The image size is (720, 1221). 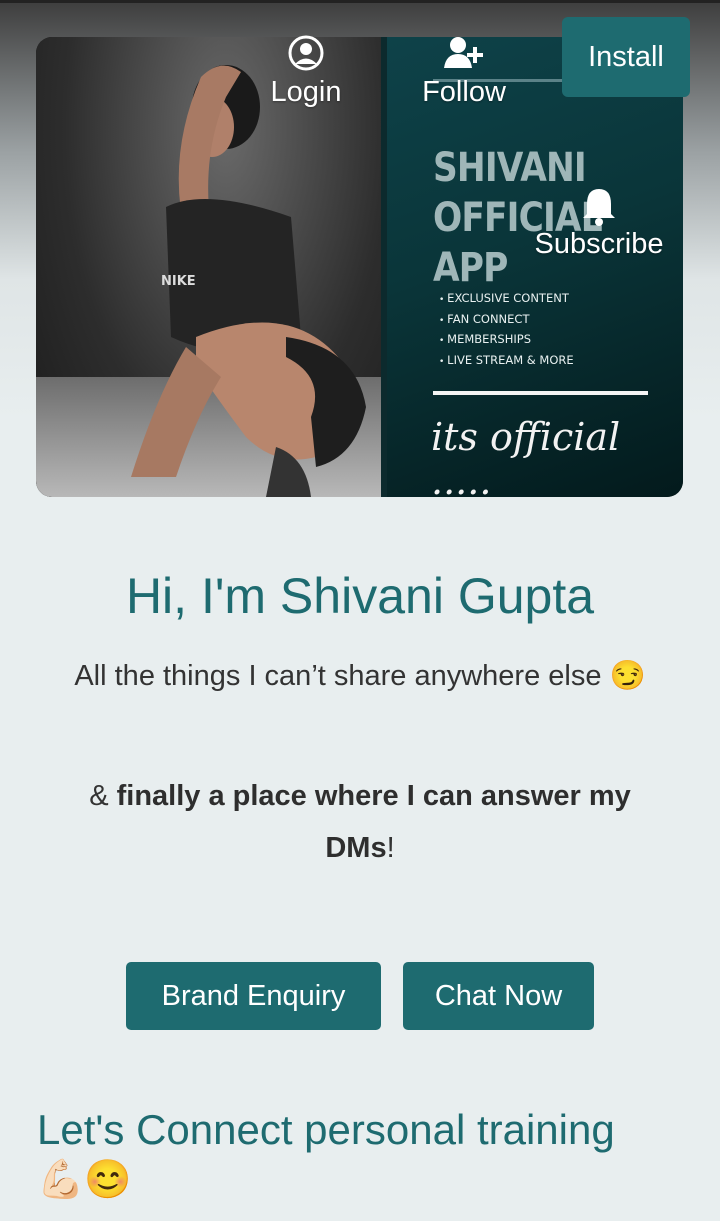 I want to click on user-circle-icon, so click(x=306, y=53).